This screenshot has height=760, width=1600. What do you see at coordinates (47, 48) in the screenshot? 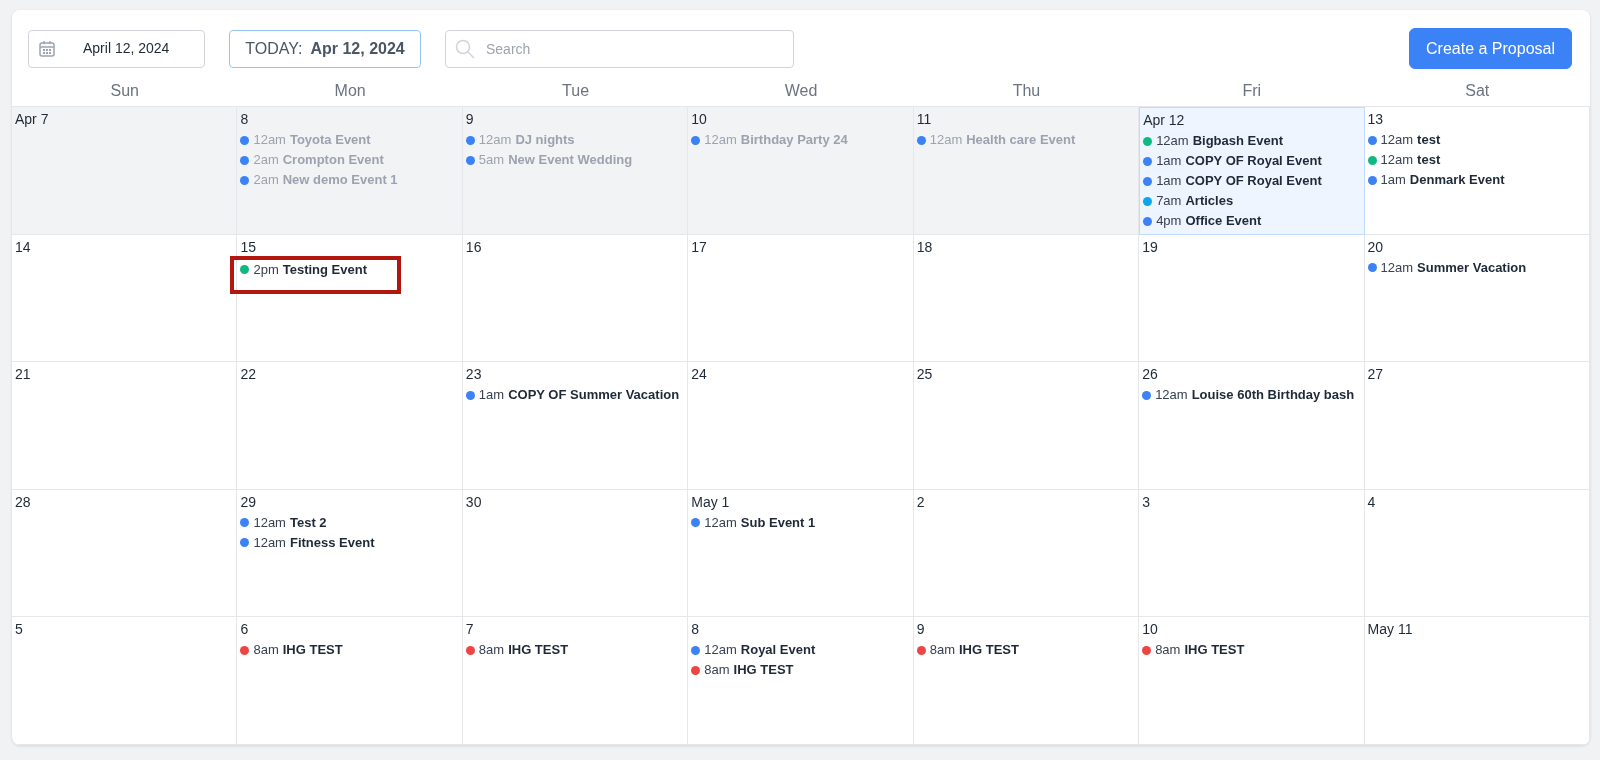
I see `calendar-icon` at bounding box center [47, 48].